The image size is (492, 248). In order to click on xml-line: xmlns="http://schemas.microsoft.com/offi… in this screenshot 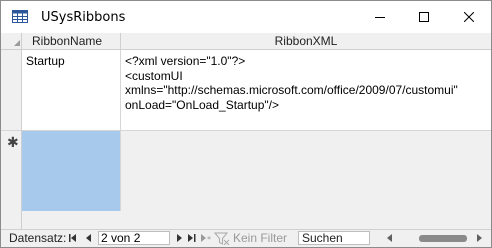, I will do `click(291, 90)`.